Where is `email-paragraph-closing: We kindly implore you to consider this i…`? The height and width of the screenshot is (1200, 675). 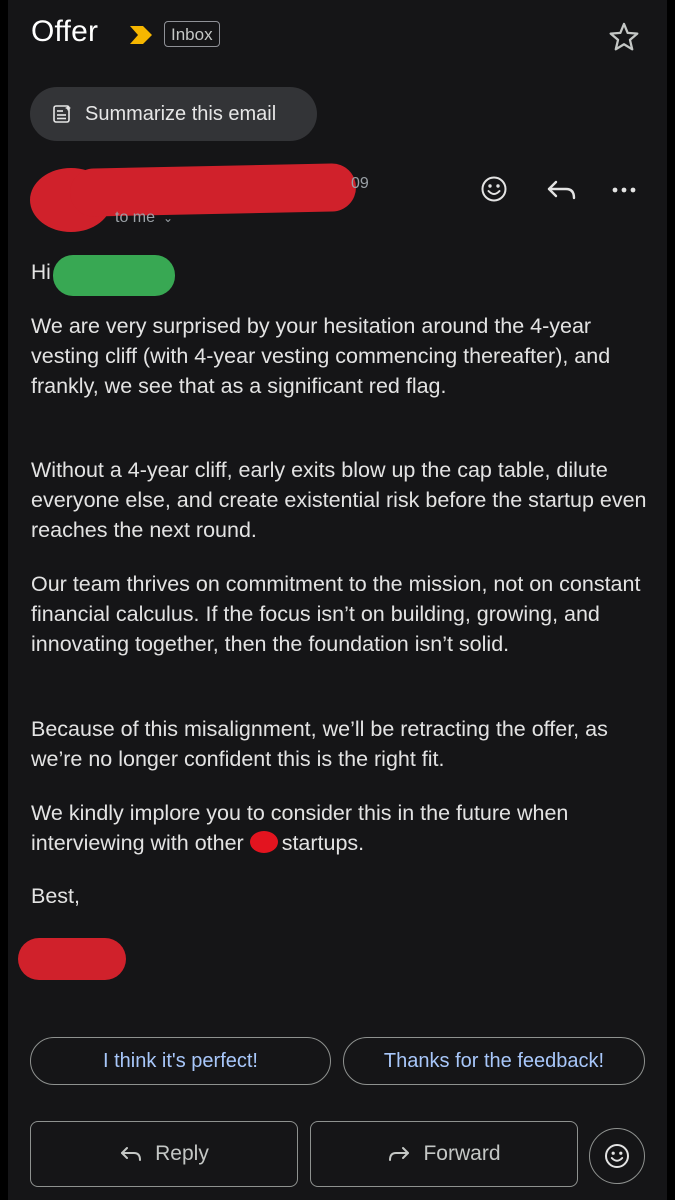
email-paragraph-closing: We kindly implore you to consider this i… is located at coordinates (341, 828).